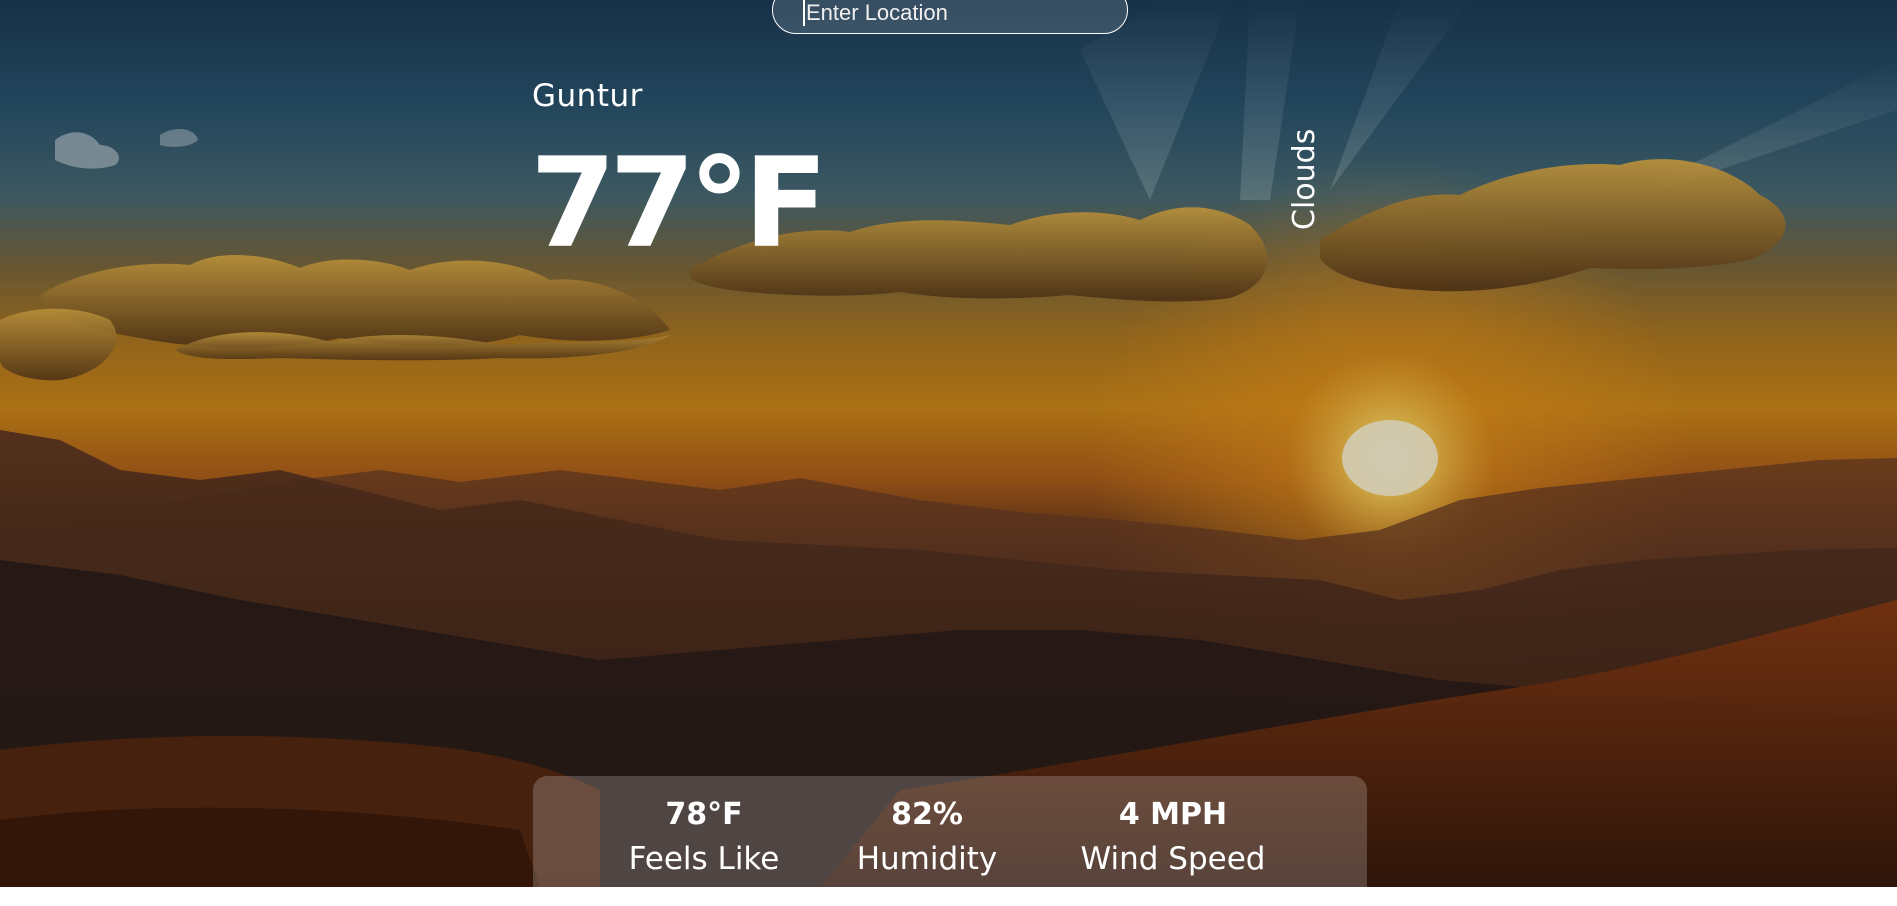 This screenshot has width=1897, height=906. Describe the element at coordinates (955, 13) in the screenshot. I see `search-input` at that location.